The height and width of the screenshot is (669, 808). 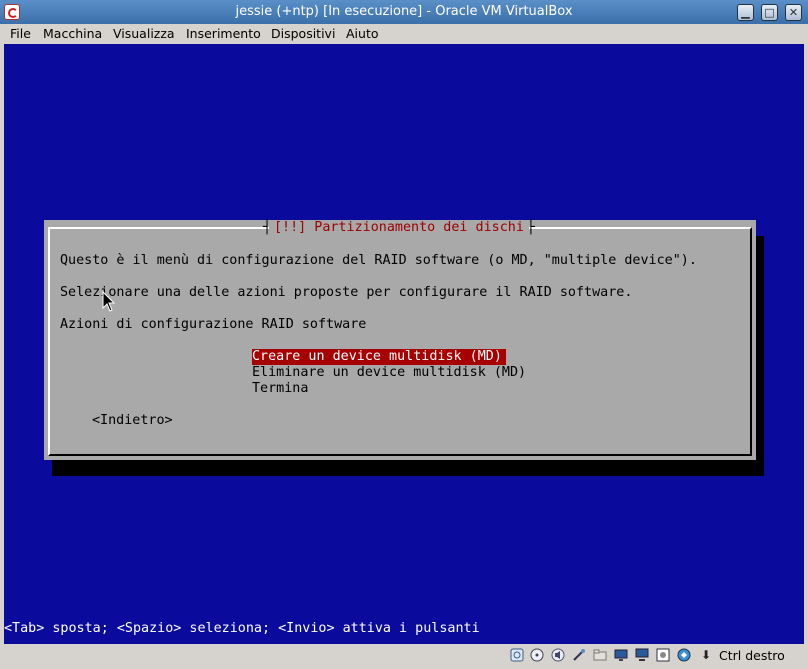 What do you see at coordinates (642, 655) in the screenshot?
I see `network-icon` at bounding box center [642, 655].